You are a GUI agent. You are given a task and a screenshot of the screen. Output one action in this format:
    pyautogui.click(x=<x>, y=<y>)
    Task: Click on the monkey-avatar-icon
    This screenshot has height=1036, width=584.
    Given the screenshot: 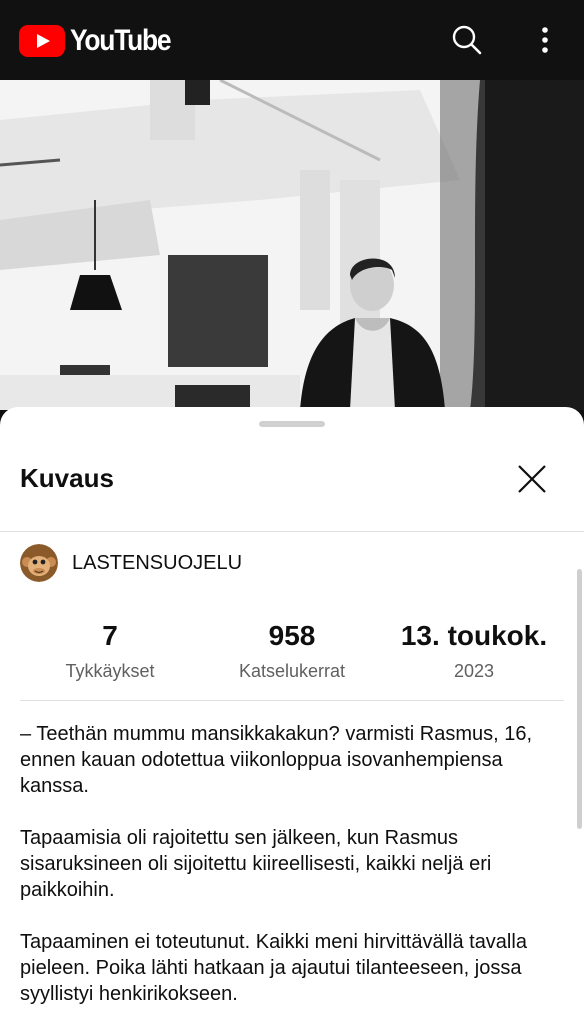 What is the action you would take?
    pyautogui.click(x=39, y=563)
    